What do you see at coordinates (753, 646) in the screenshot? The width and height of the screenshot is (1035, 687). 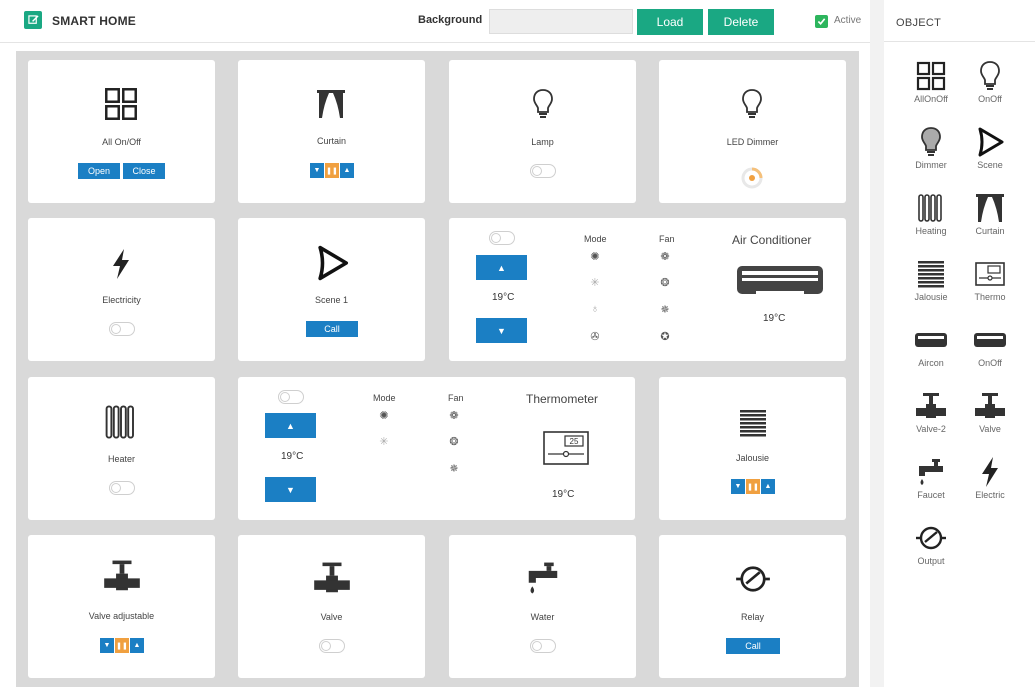 I see `relay-call-button: Call` at bounding box center [753, 646].